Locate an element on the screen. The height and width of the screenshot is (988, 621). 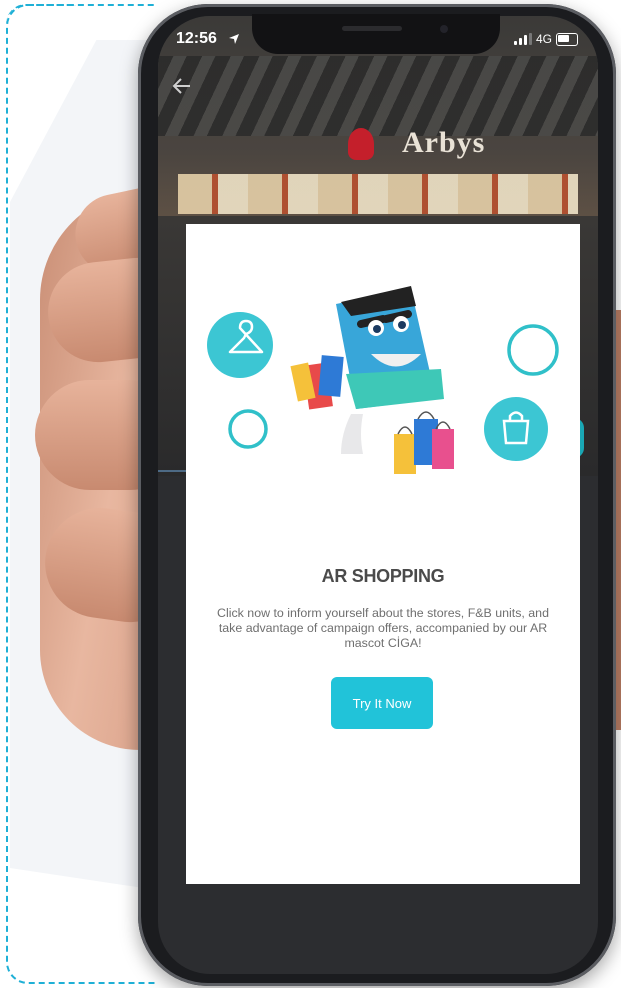
mascot-illustration is located at coordinates (372, 380).